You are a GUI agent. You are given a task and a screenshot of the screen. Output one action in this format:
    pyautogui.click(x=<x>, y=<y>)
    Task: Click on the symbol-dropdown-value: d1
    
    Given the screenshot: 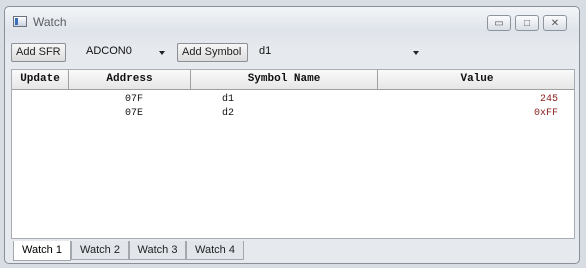 What is the action you would take?
    pyautogui.click(x=265, y=51)
    